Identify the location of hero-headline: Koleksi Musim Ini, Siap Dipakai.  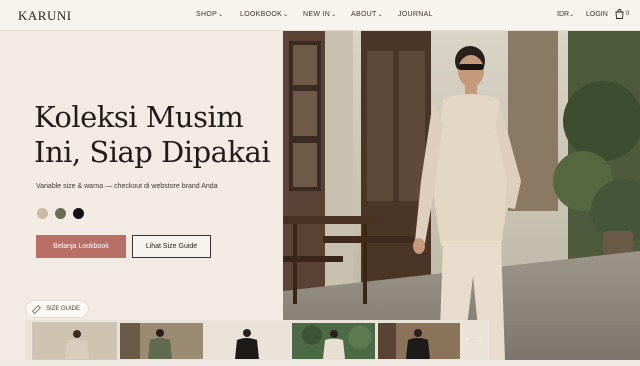
(152, 135).